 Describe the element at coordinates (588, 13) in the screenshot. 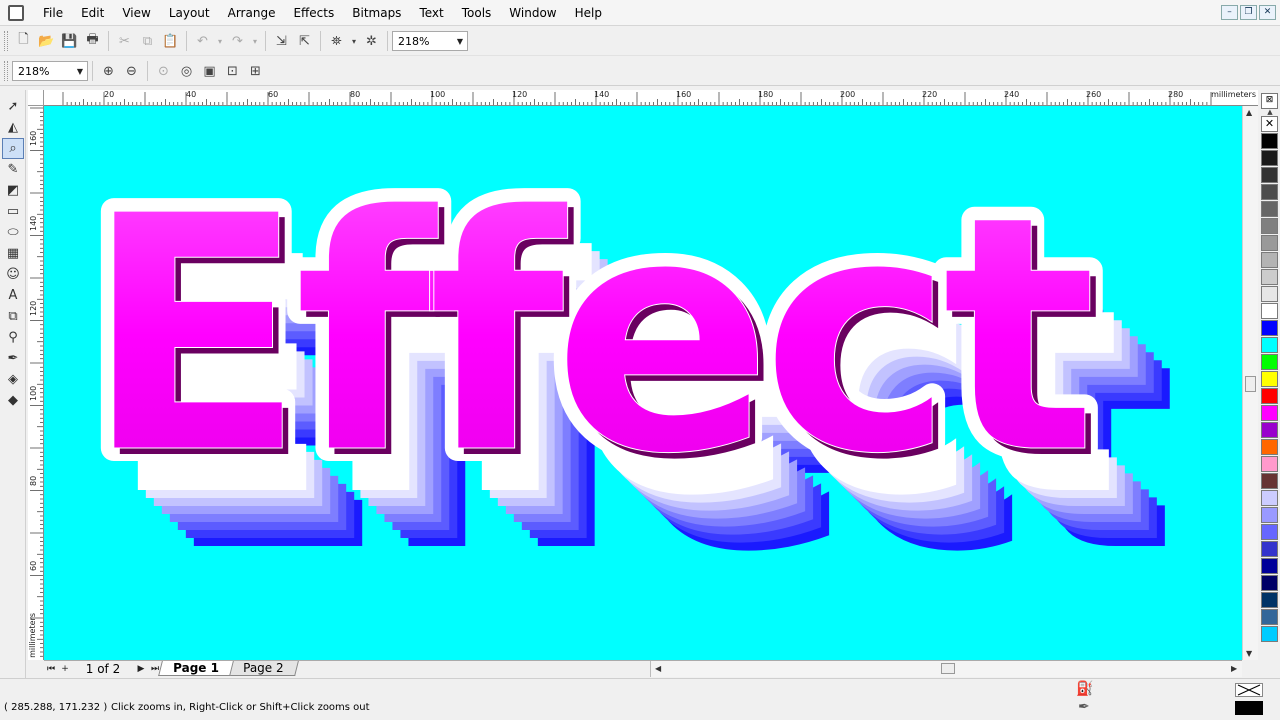

I see `menu-help: Help` at that location.